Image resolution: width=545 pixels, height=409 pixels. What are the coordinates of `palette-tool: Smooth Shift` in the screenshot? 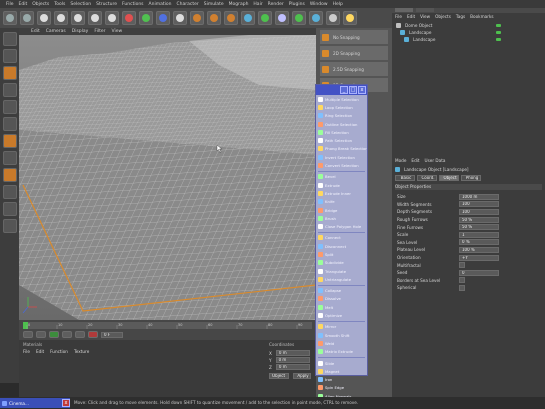 It's located at (341, 335).